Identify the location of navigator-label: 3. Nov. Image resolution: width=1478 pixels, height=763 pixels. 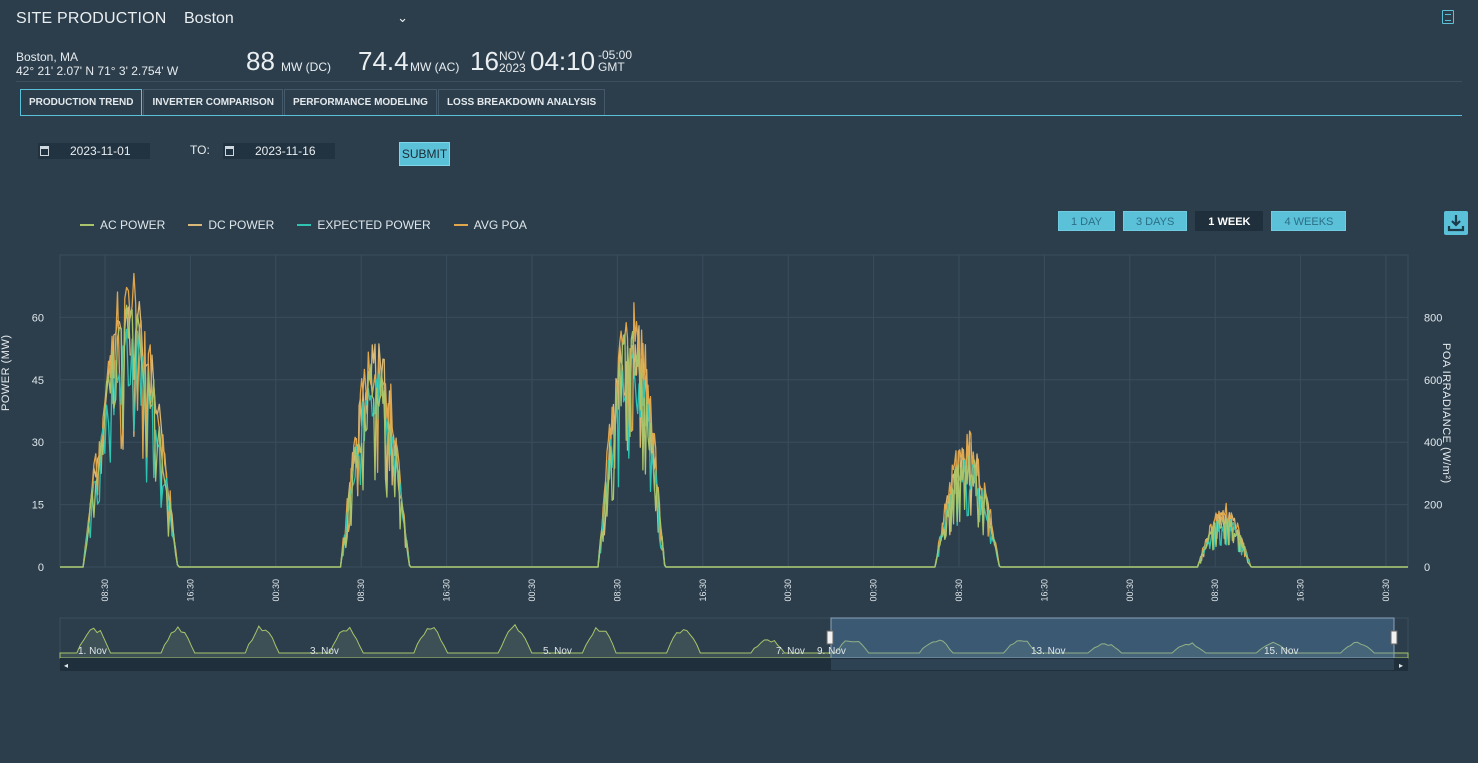
(324, 651).